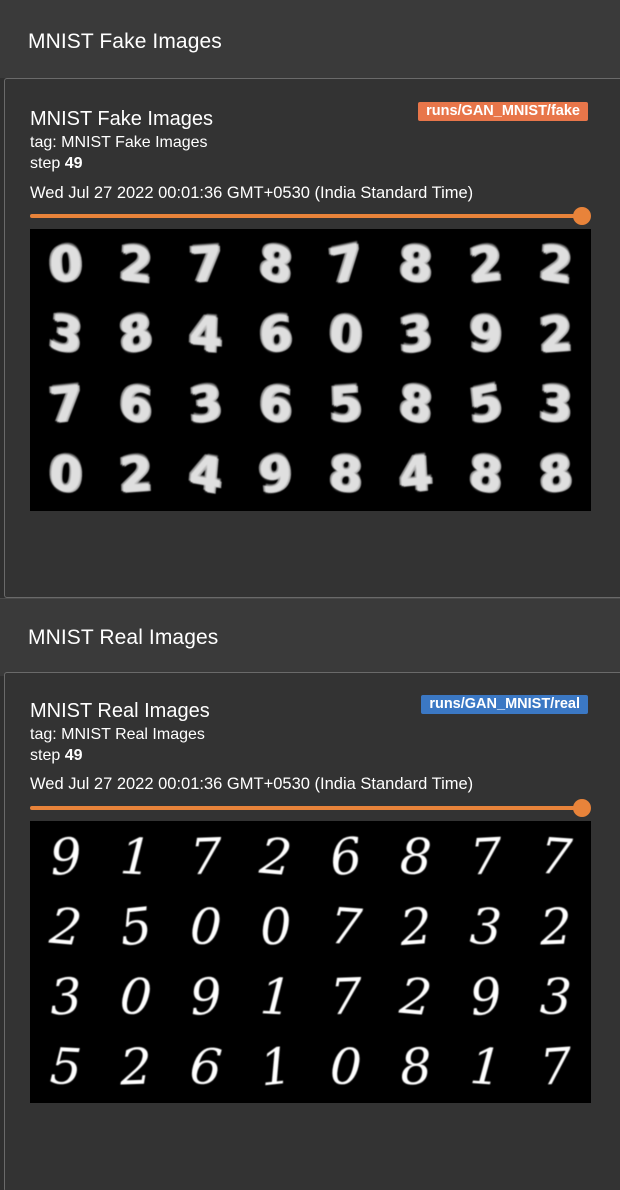 Image resolution: width=620 pixels, height=1190 pixels. Describe the element at coordinates (503, 111) in the screenshot. I see `run-badge: runs/GAN_MNIST/fake` at that location.